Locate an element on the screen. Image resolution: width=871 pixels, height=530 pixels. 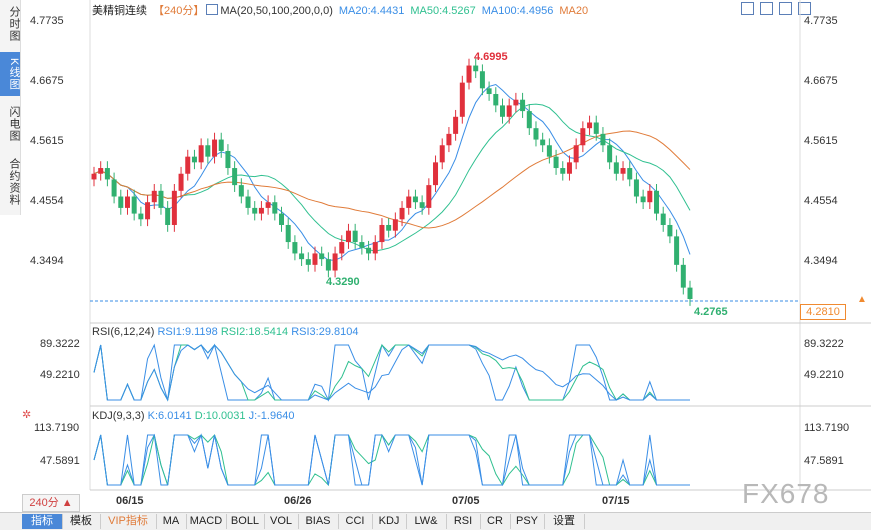
tab-boll: BOLL is located at coordinates (245, 521).